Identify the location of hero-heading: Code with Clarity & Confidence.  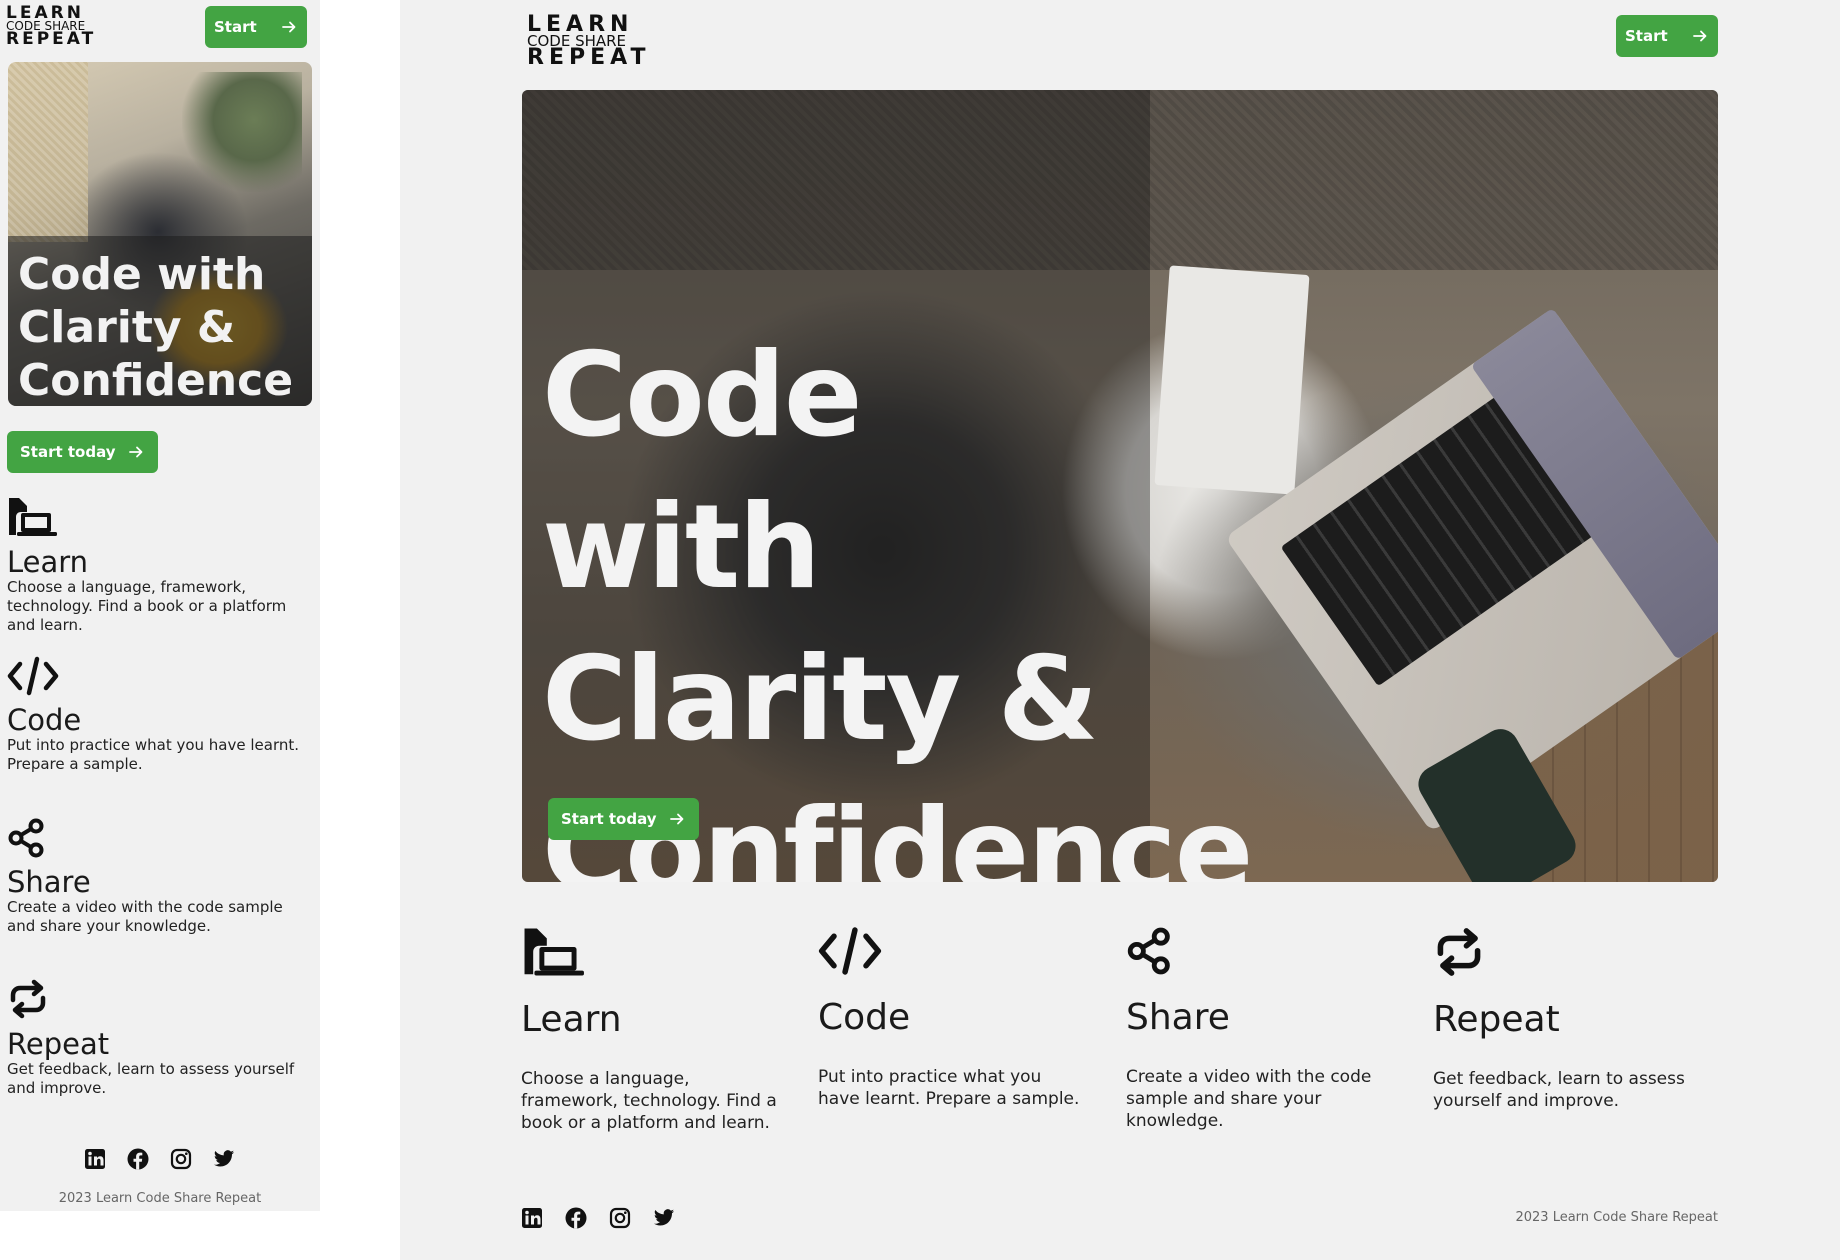
(156, 327).